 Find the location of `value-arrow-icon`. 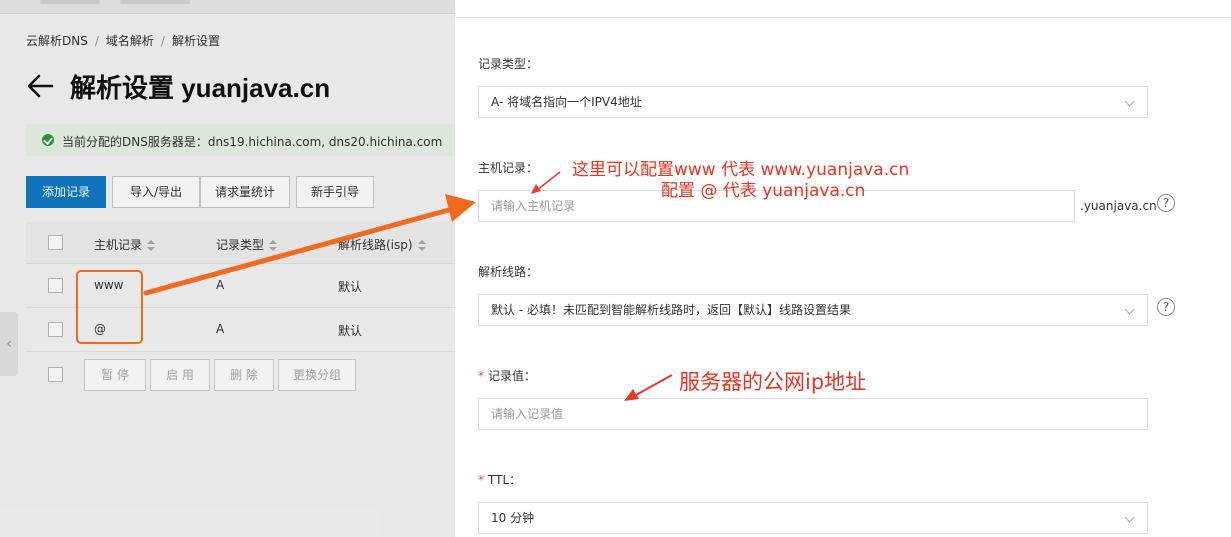

value-arrow-icon is located at coordinates (648, 387).